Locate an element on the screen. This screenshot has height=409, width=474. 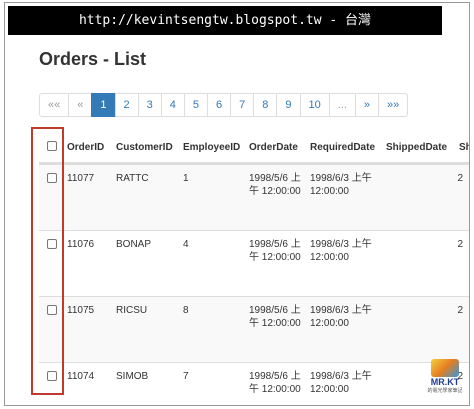
customer-id-cell: BONAP is located at coordinates (134, 244).